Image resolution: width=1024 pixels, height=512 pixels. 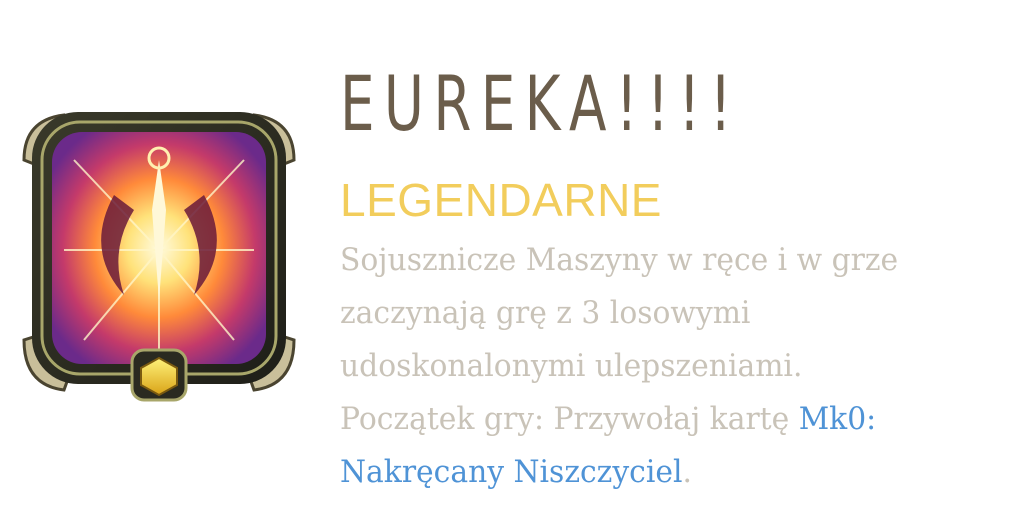 I want to click on description-line: udoskonalonymi ulepszeniami., so click(x=571, y=366).